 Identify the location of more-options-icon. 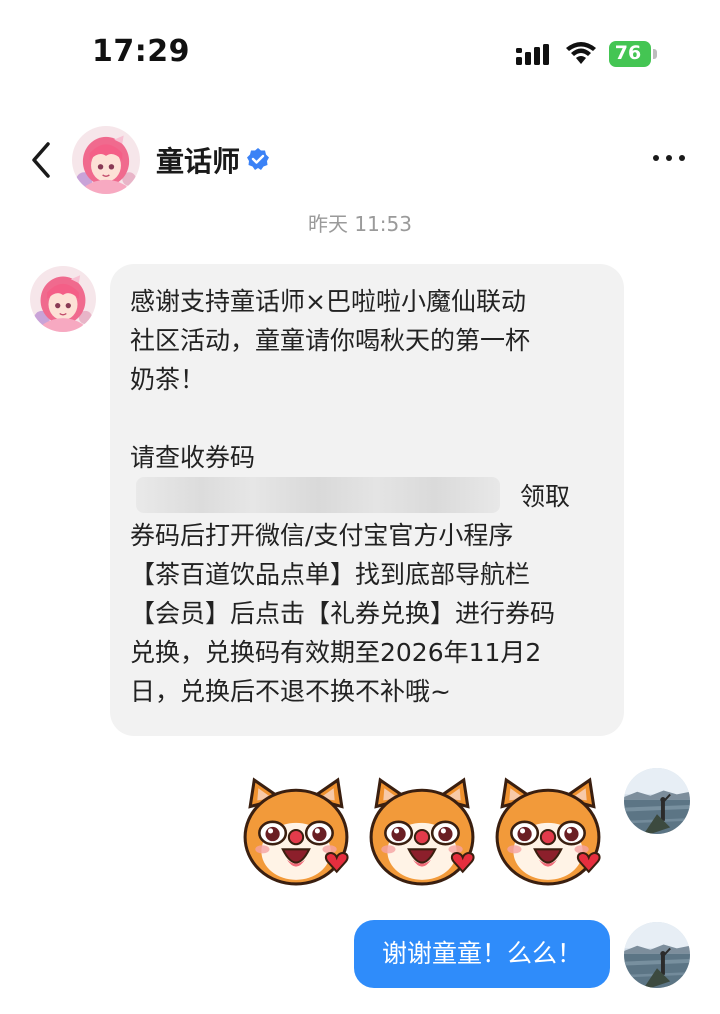
(670, 158).